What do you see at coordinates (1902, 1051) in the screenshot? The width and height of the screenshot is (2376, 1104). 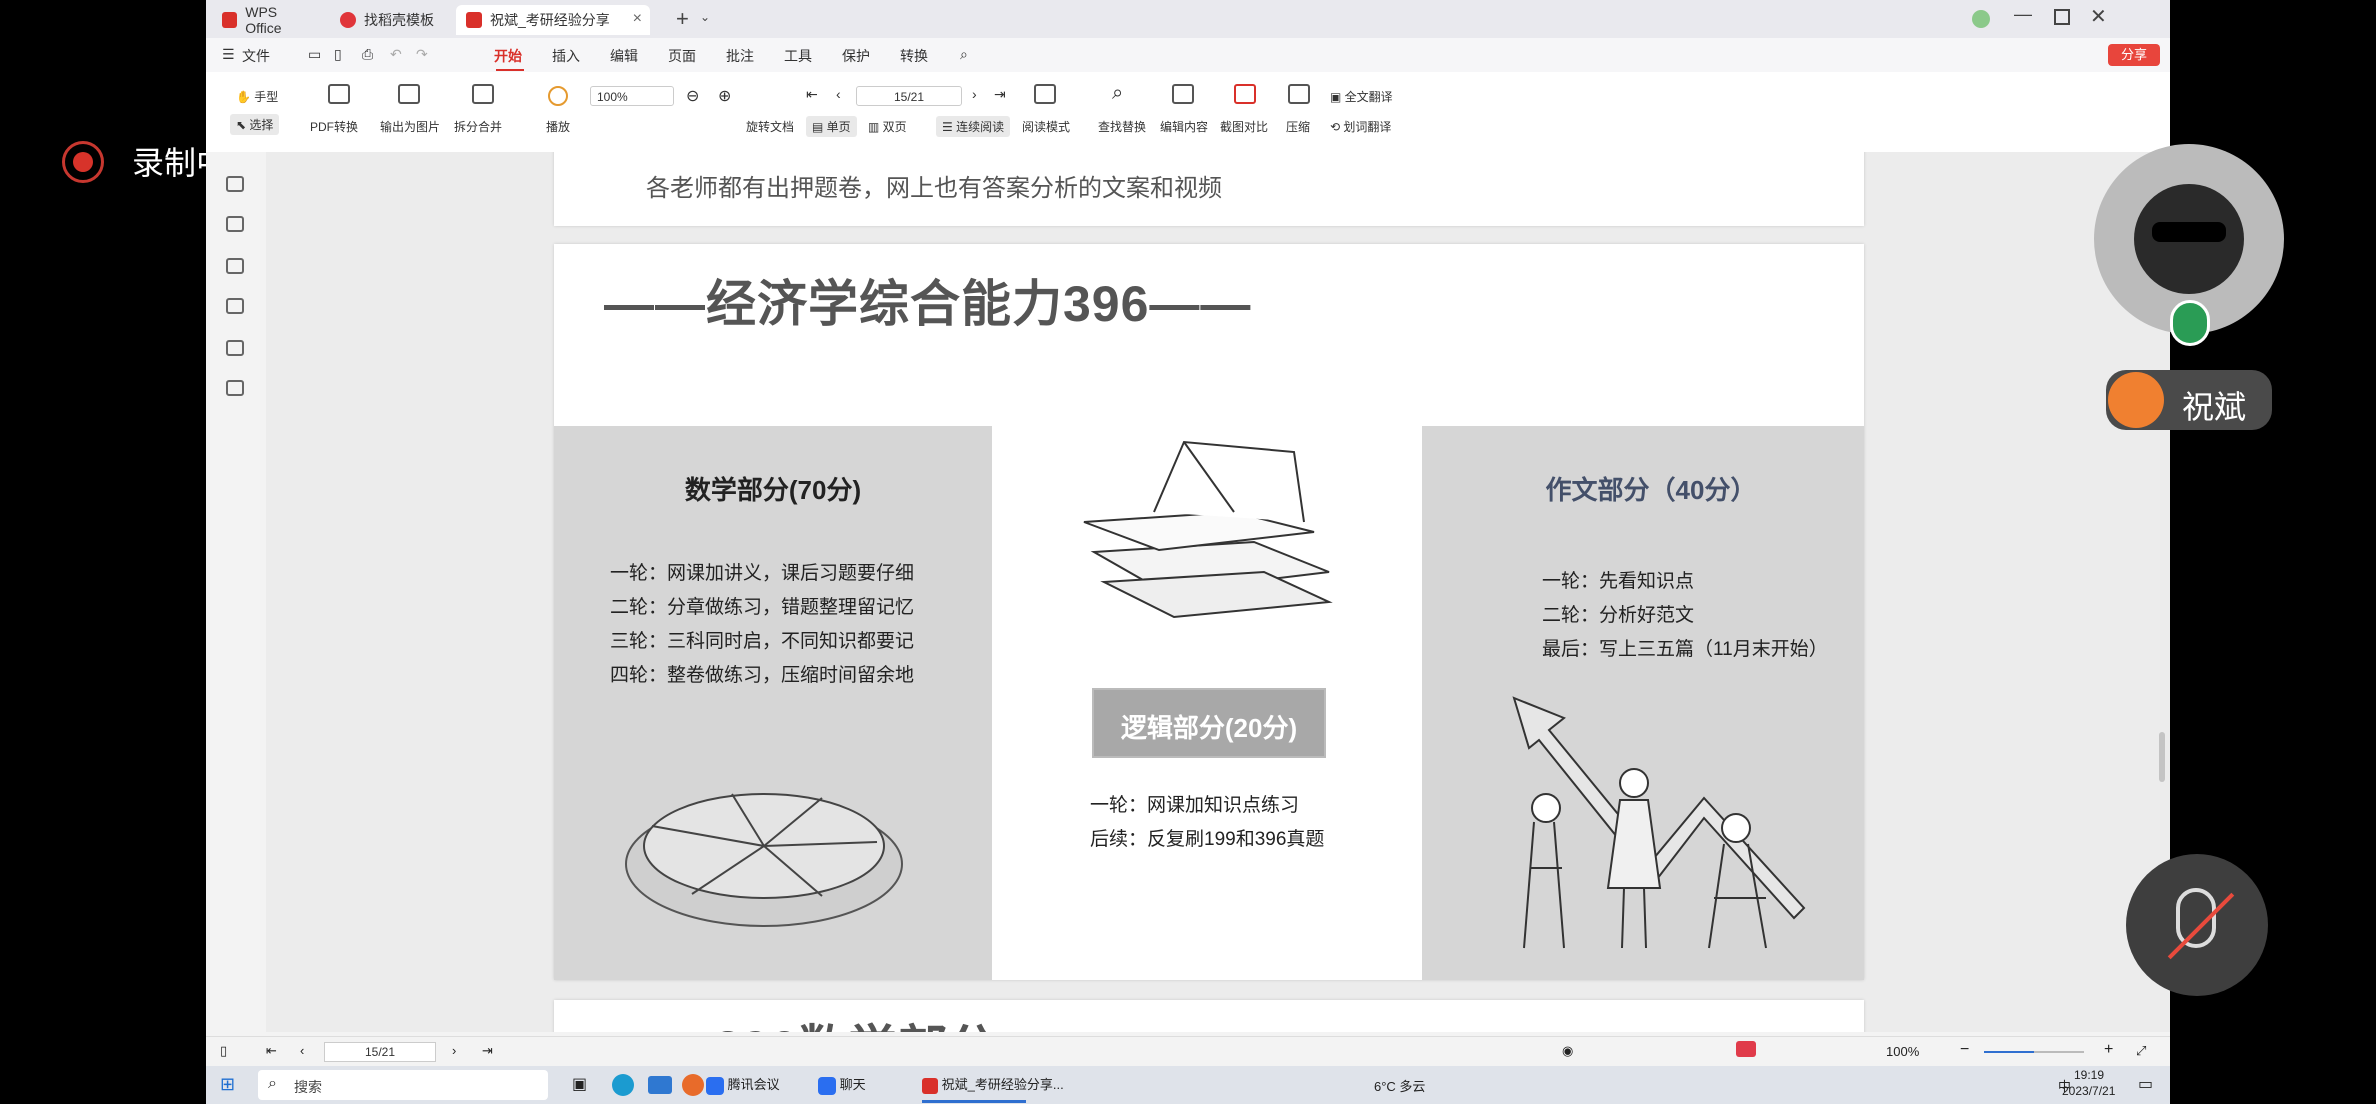 I see `status-zoom: 100%` at bounding box center [1902, 1051].